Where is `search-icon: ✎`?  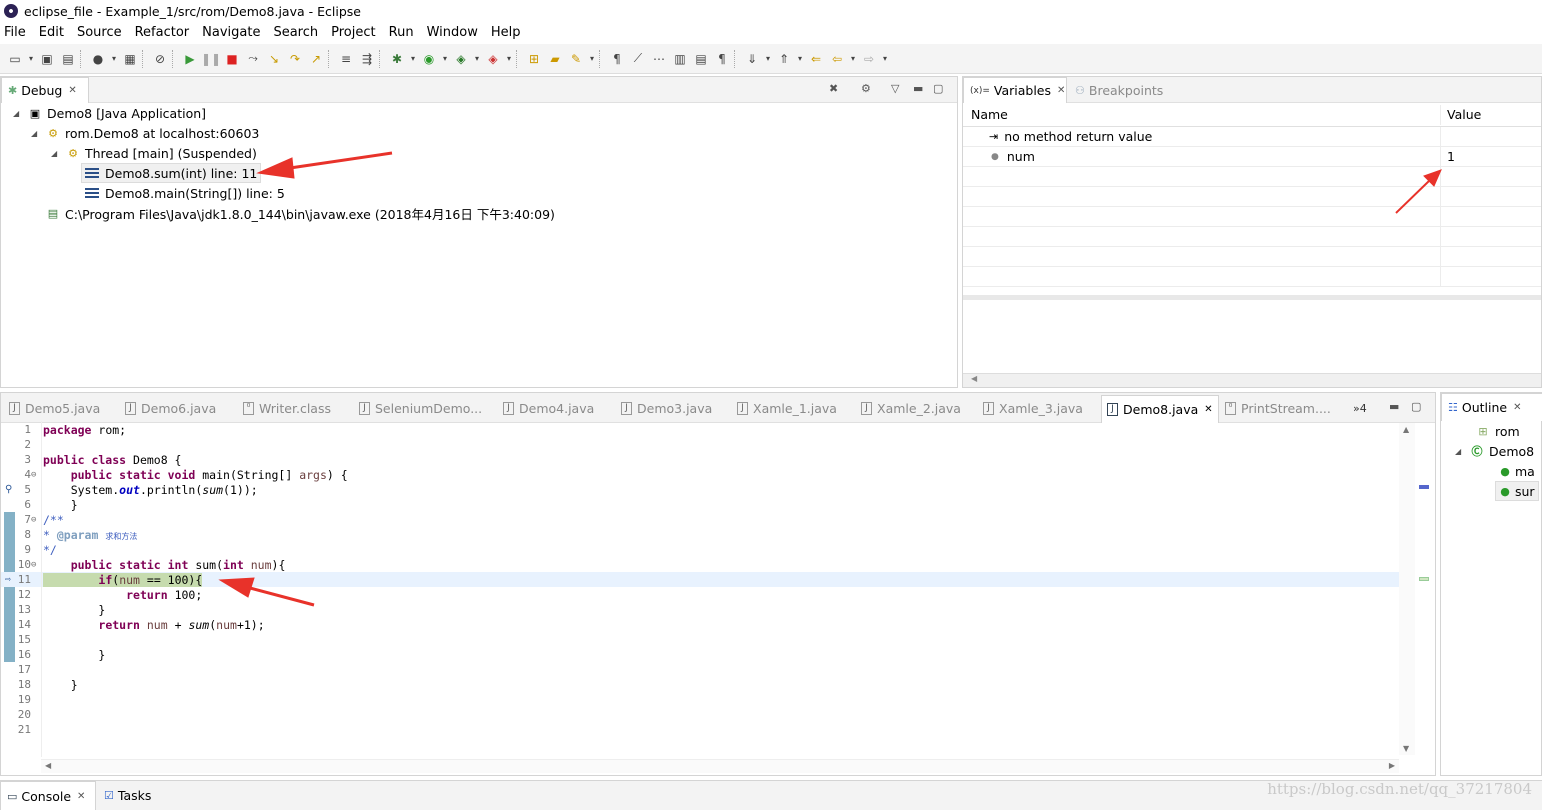 search-icon: ✎ is located at coordinates (576, 59).